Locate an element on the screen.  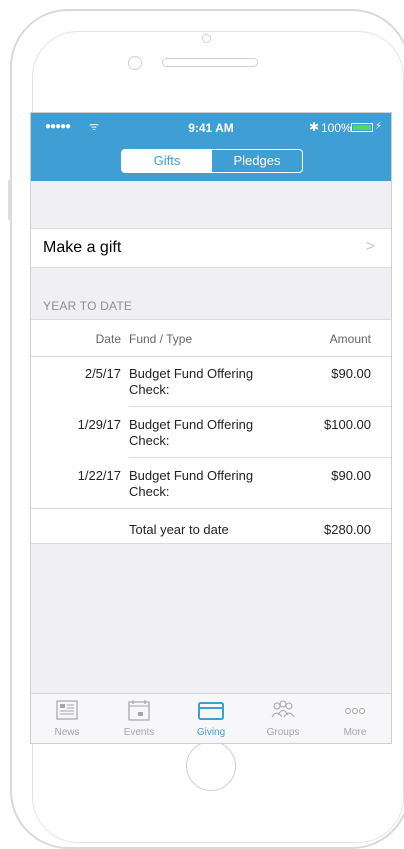
calendar-icon is located at coordinates (139, 710).